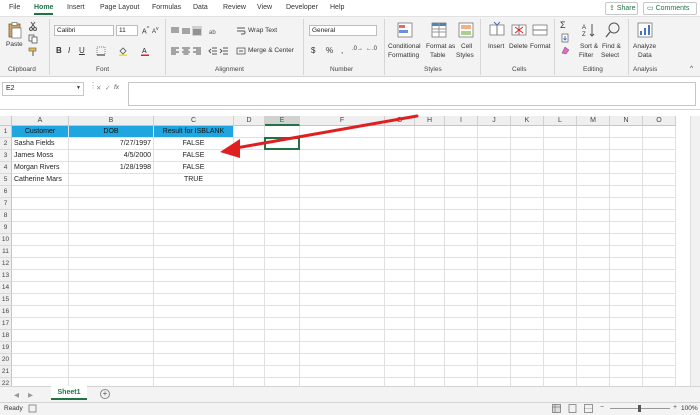 The width and height of the screenshot is (700, 415). I want to click on cell-l19, so click(560, 348).